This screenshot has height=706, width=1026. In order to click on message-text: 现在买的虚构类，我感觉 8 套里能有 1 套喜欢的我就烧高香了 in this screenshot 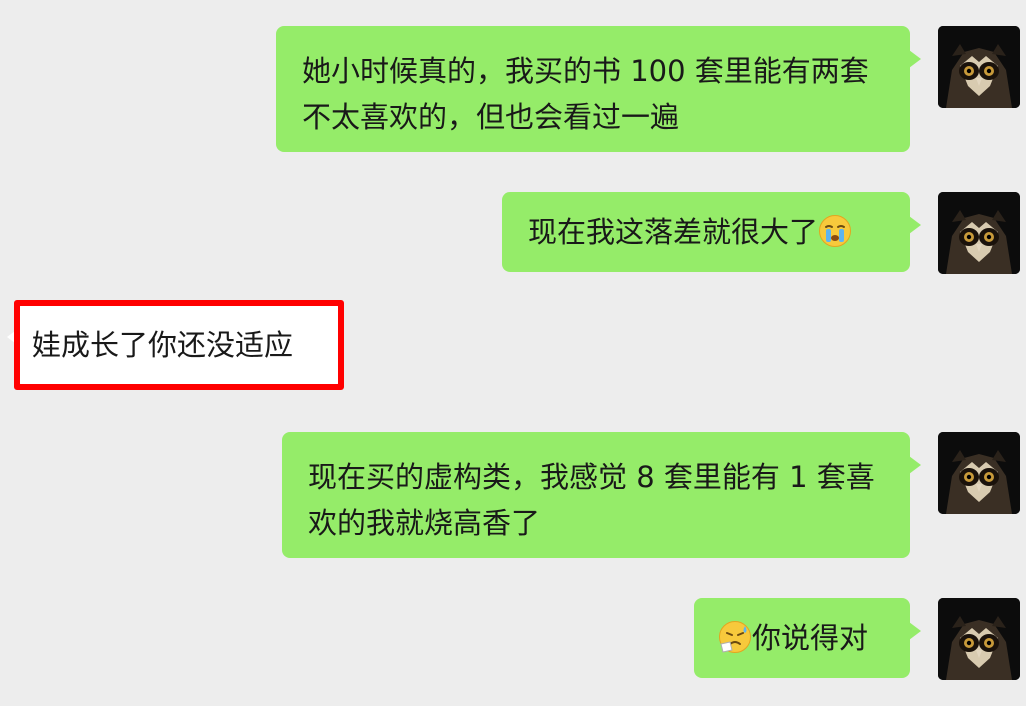, I will do `click(591, 500)`.